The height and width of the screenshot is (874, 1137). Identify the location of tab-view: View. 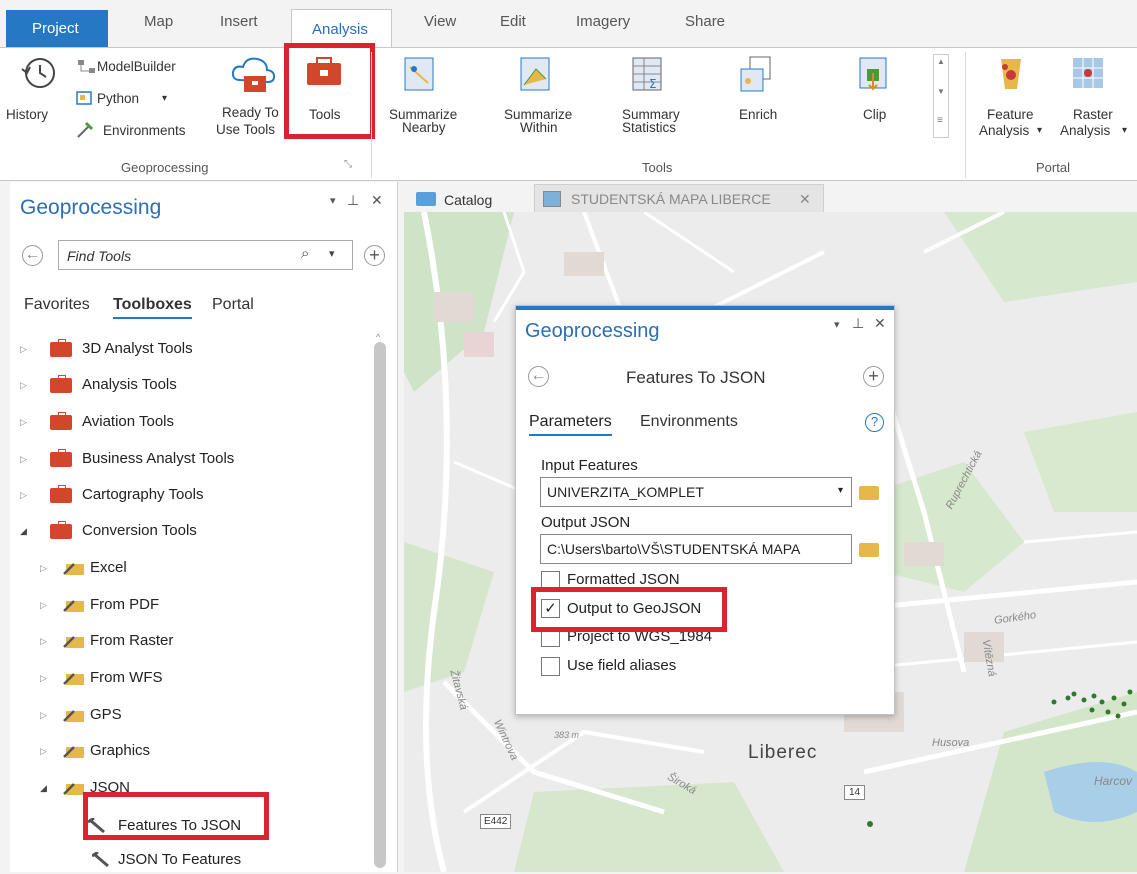
(440, 21).